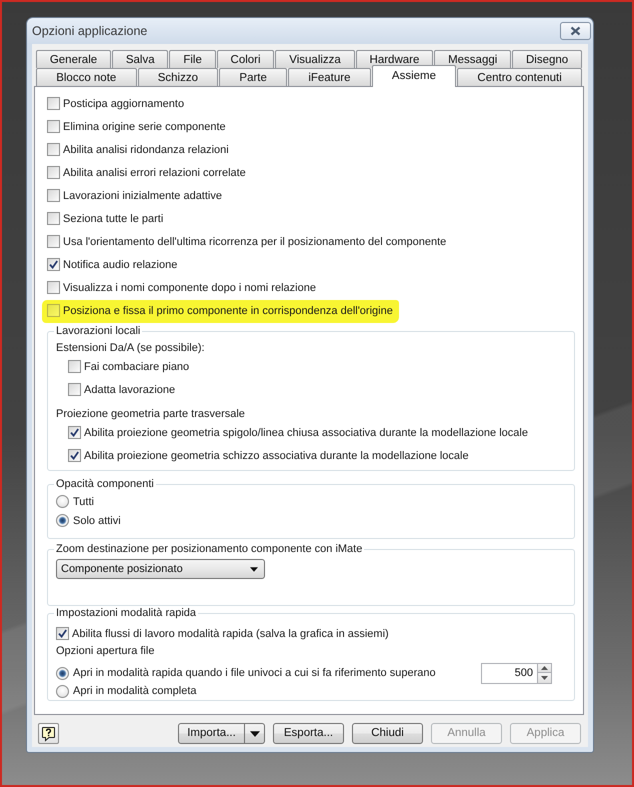  What do you see at coordinates (90, 31) in the screenshot?
I see `window-title: Opzioni applicazione` at bounding box center [90, 31].